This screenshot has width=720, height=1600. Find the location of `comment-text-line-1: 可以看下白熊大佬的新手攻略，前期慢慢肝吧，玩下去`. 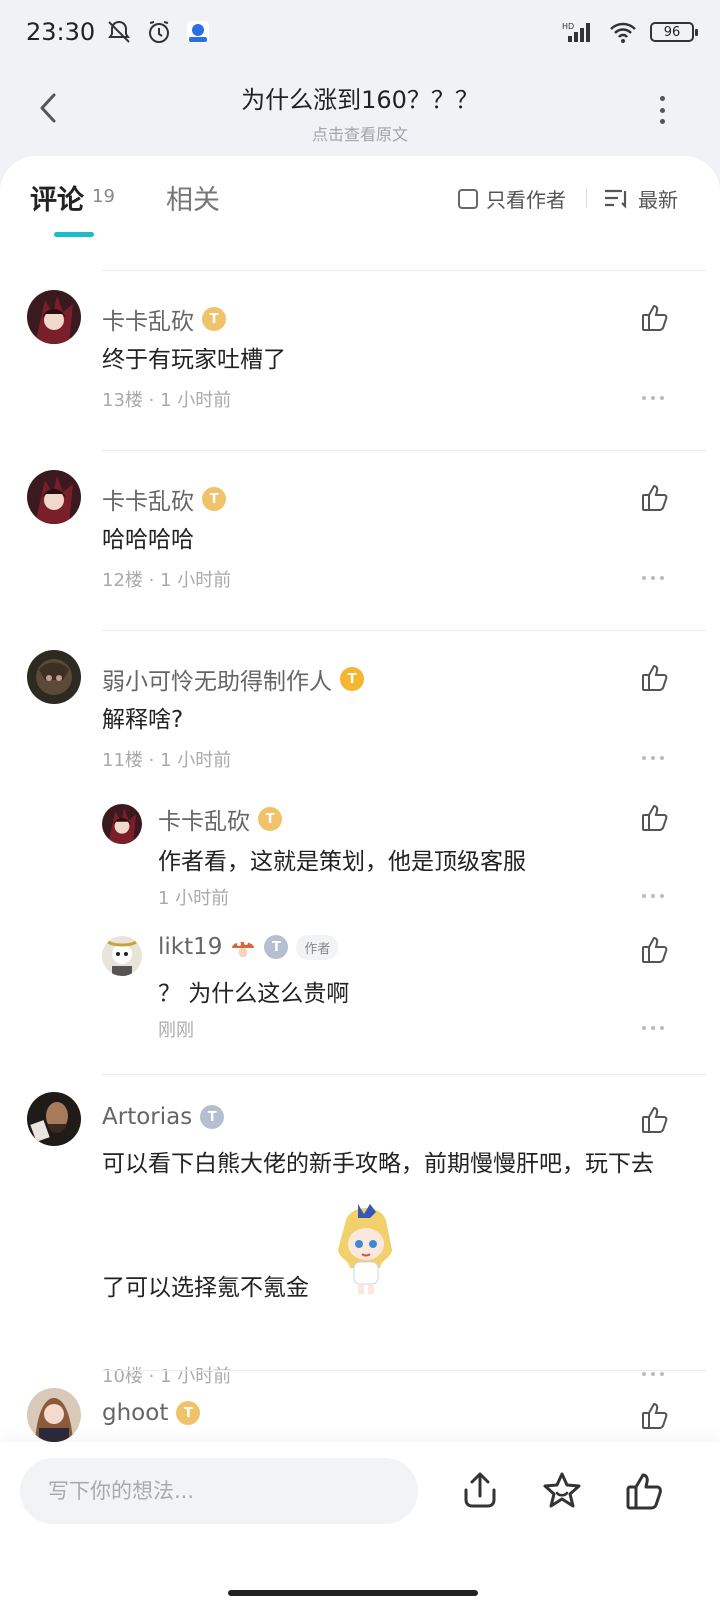

comment-text-line-1: 可以看下白熊大佬的新手攻略，前期慢慢肝吧，玩下去 is located at coordinates (378, 1164).